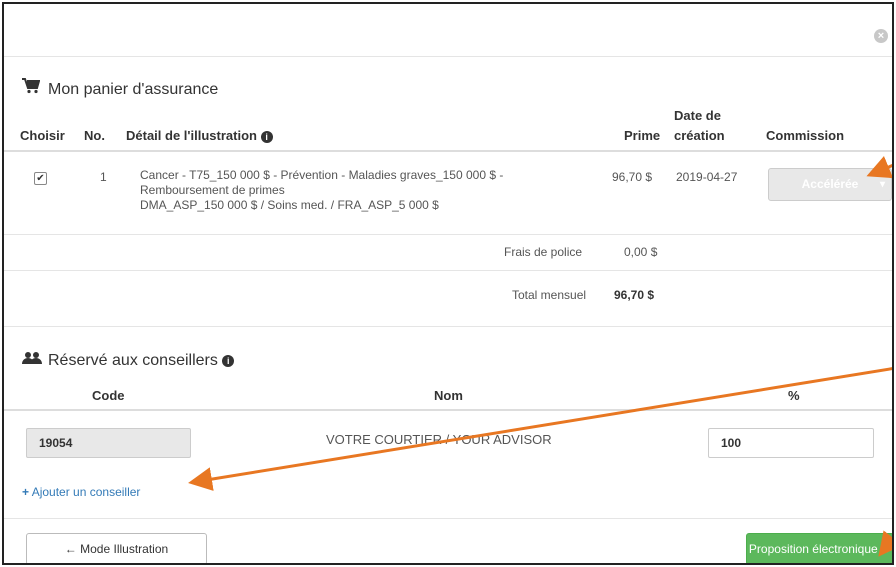 The image size is (896, 567). Describe the element at coordinates (879, 167) in the screenshot. I see `arrow-to-commission` at that location.